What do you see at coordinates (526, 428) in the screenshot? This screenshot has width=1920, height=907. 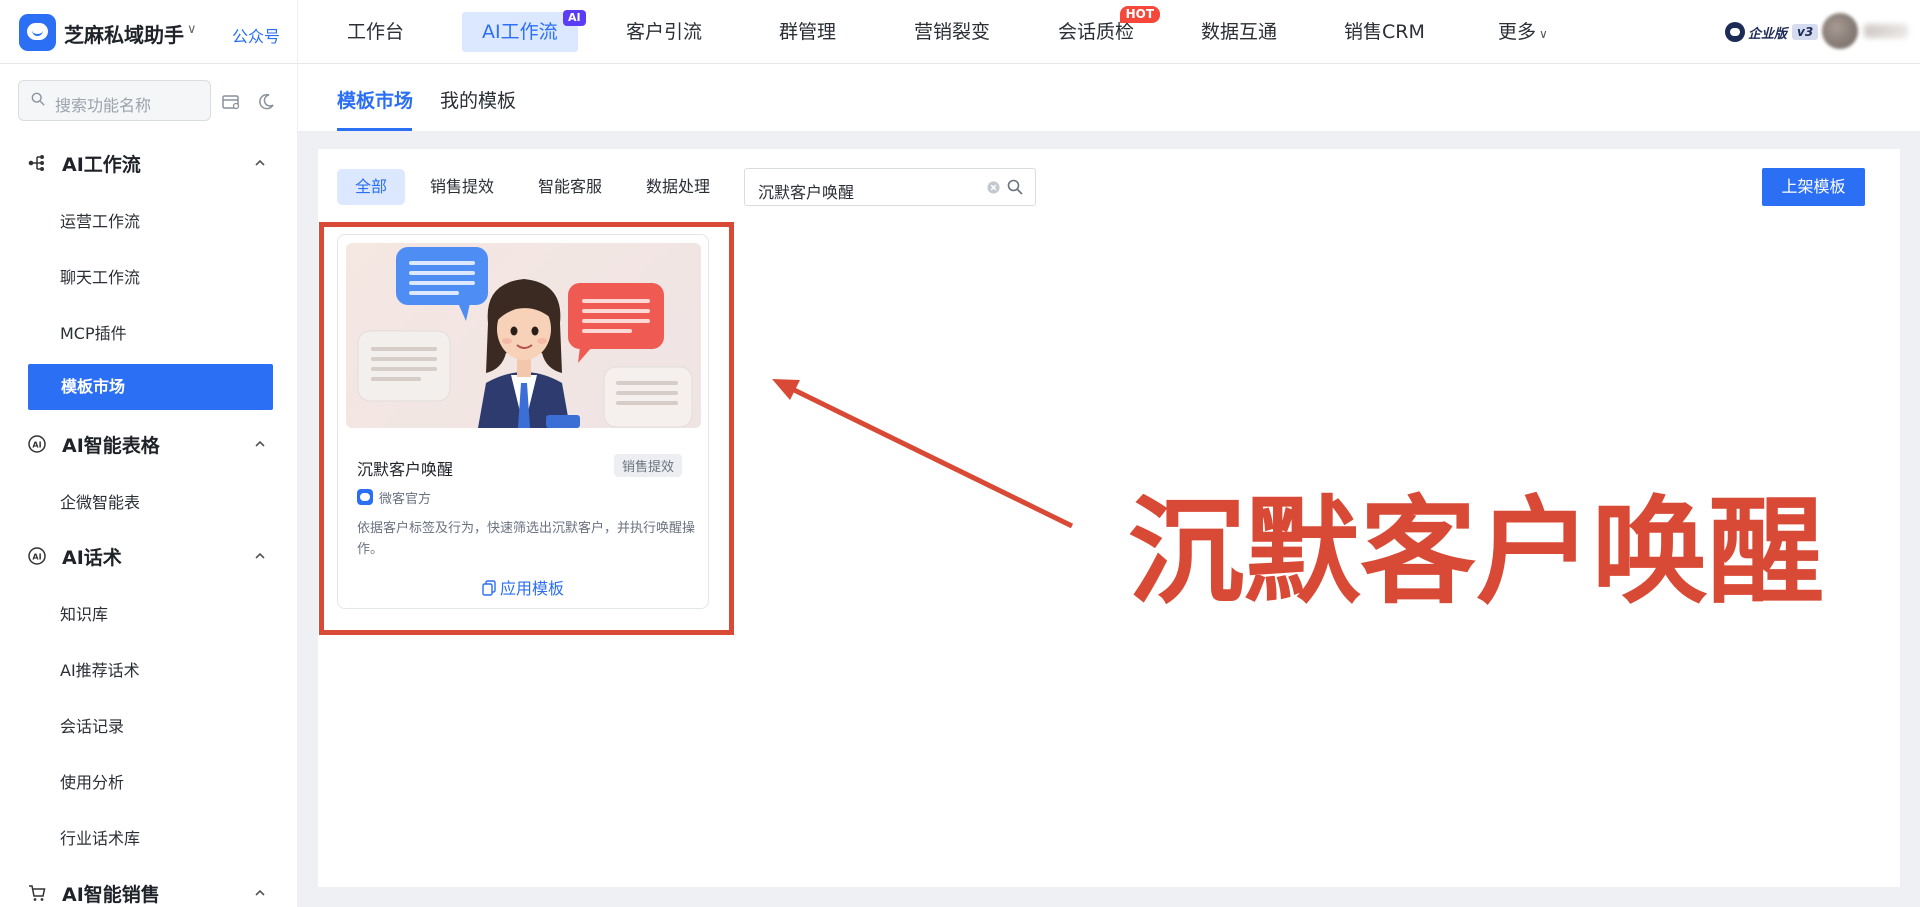 I see `annotation-highlight-box` at bounding box center [526, 428].